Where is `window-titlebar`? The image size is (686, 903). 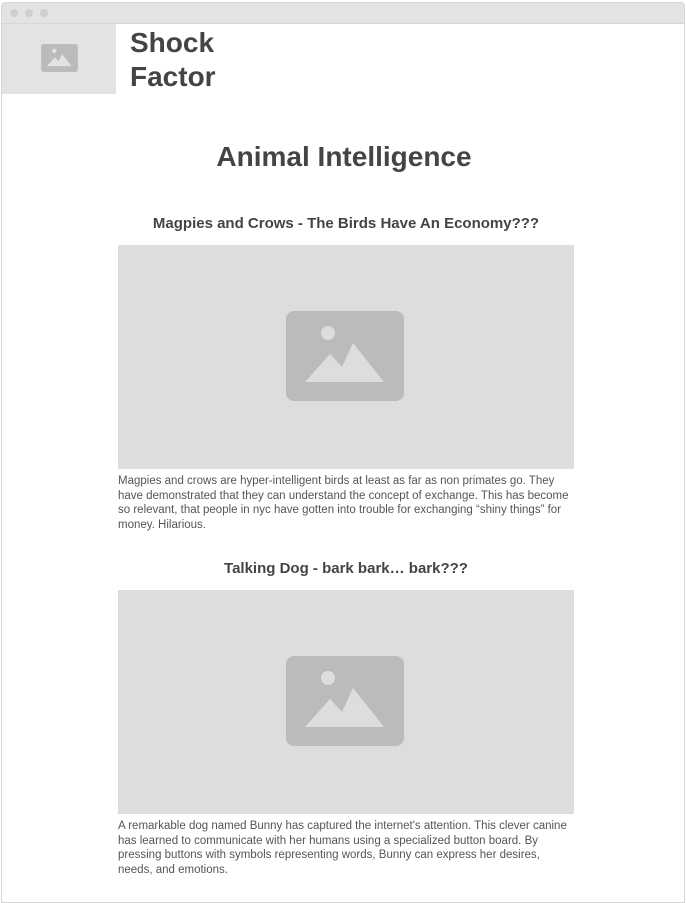 window-titlebar is located at coordinates (343, 13).